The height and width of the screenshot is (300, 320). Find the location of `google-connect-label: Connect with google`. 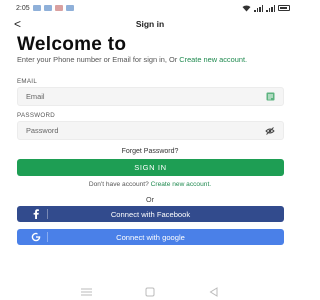

google-connect-label: Connect with google is located at coordinates (150, 237).